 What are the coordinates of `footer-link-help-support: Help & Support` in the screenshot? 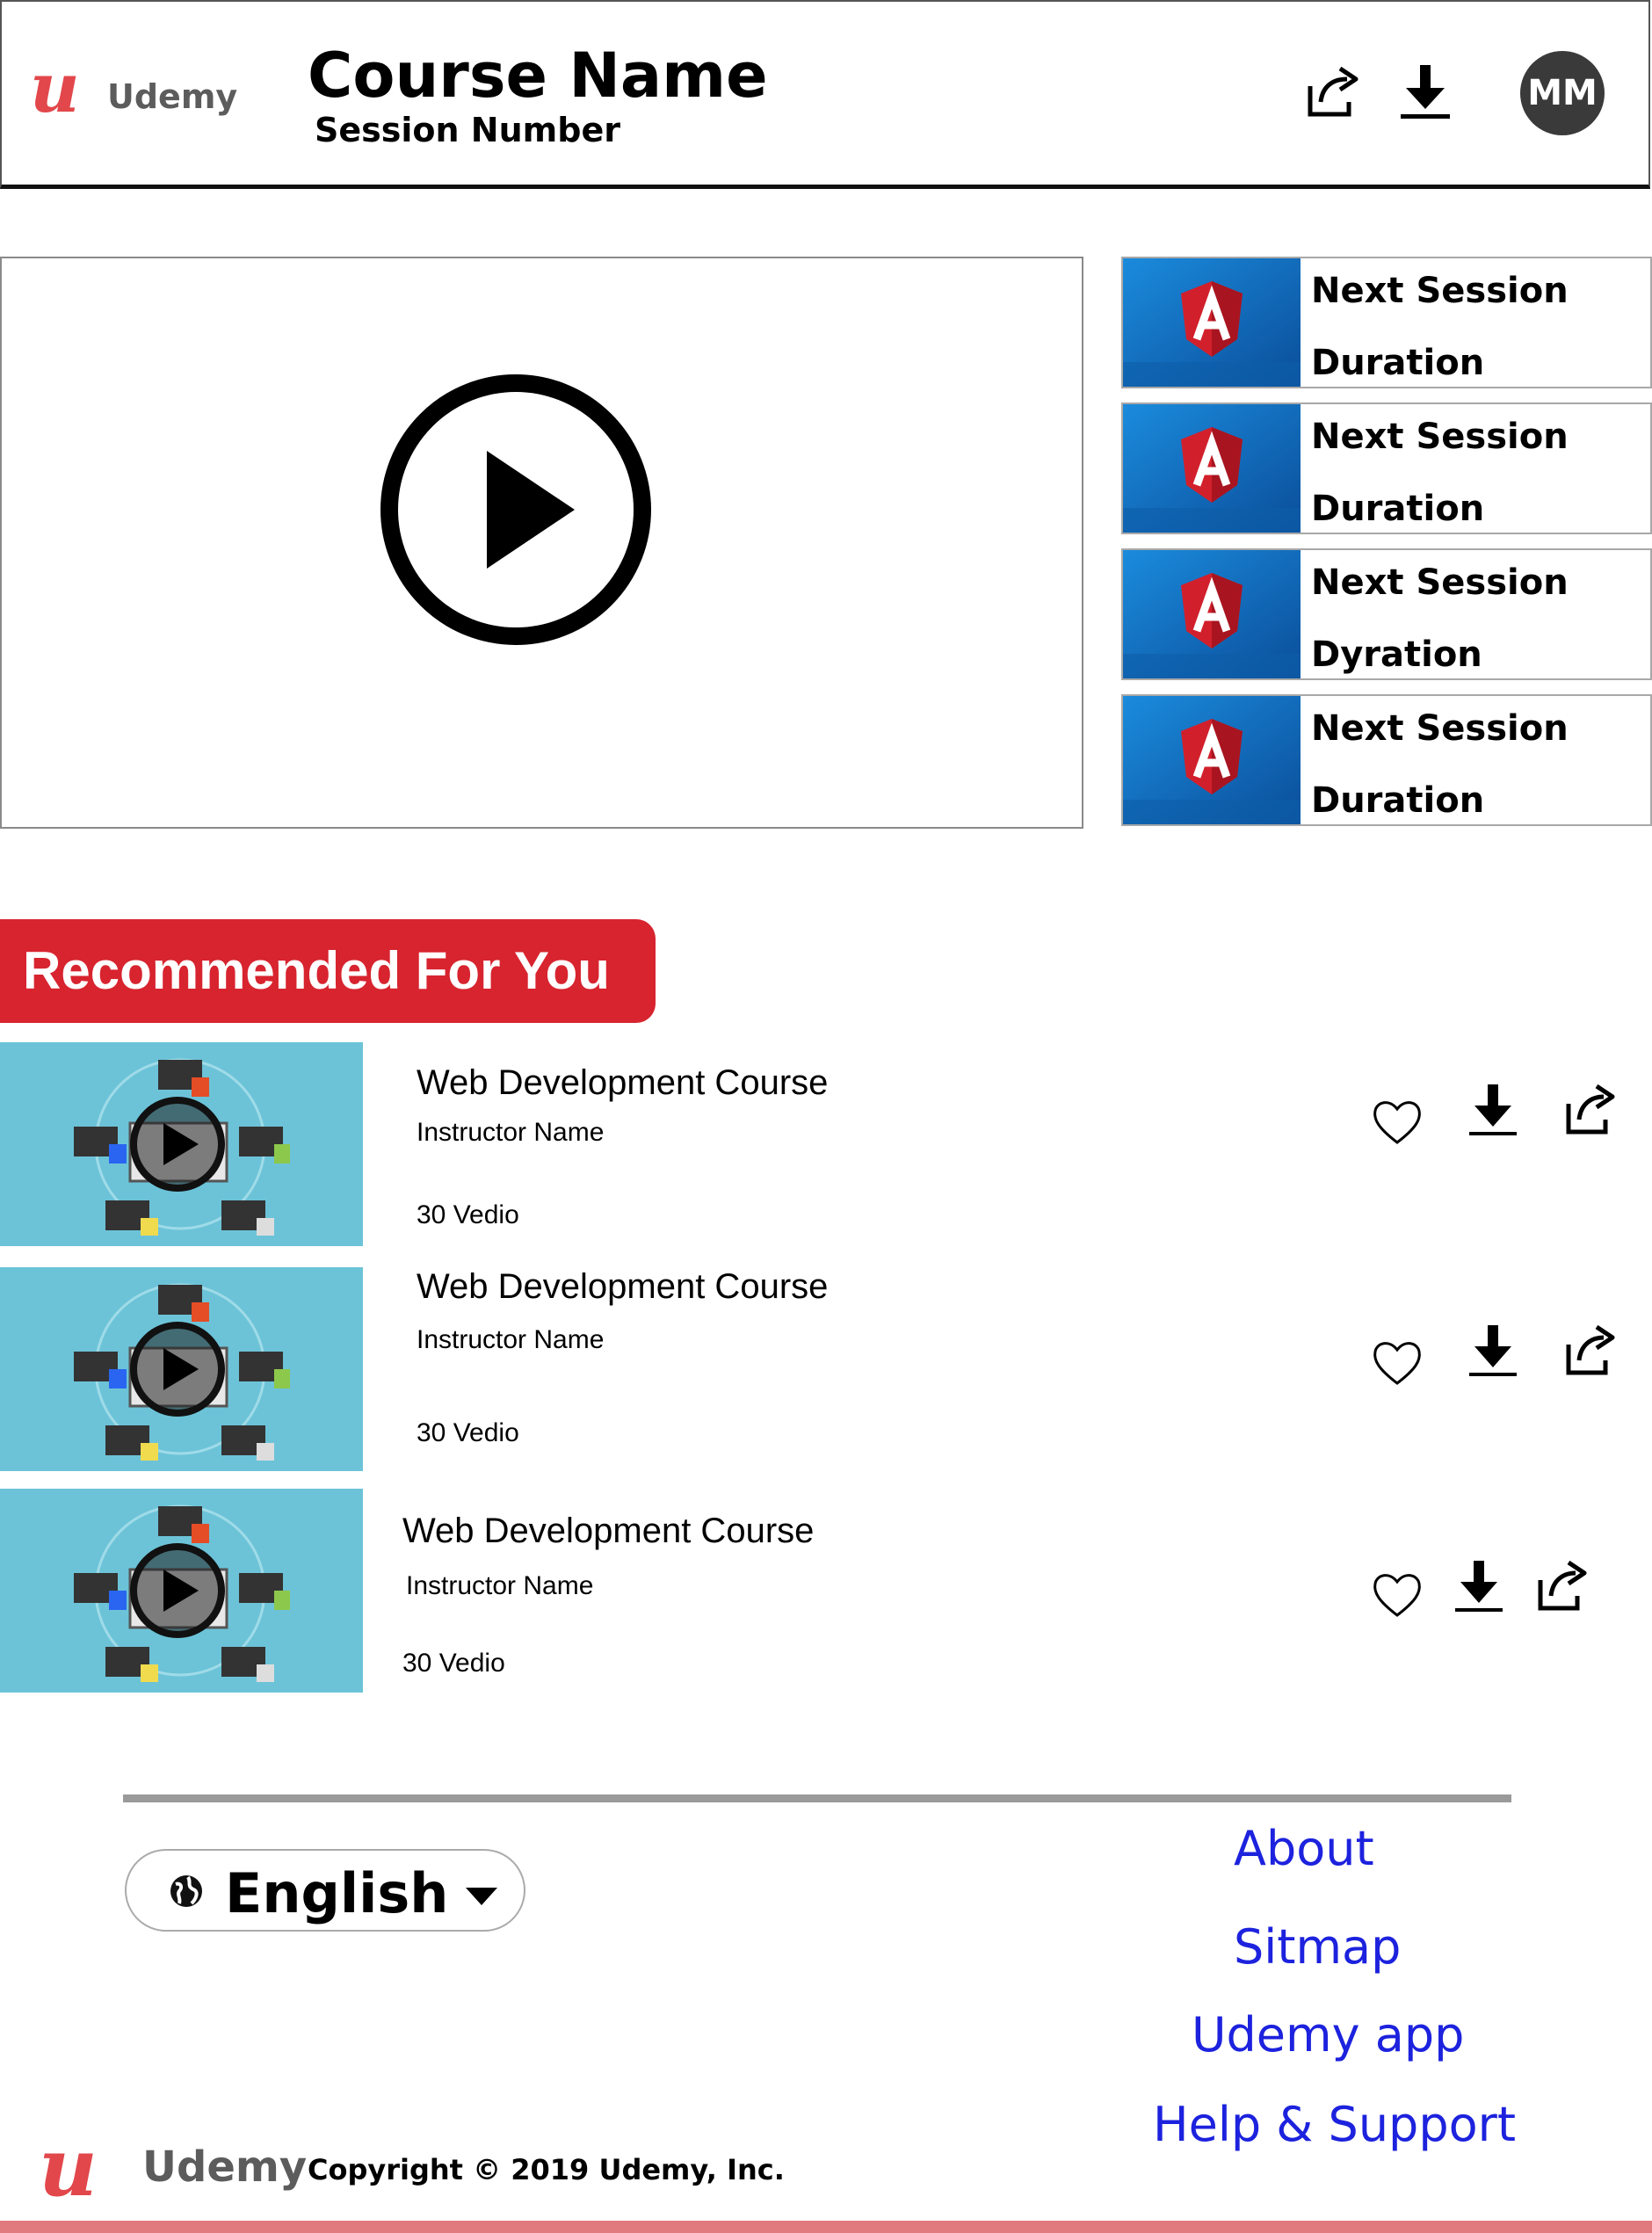 It's located at (1334, 2124).